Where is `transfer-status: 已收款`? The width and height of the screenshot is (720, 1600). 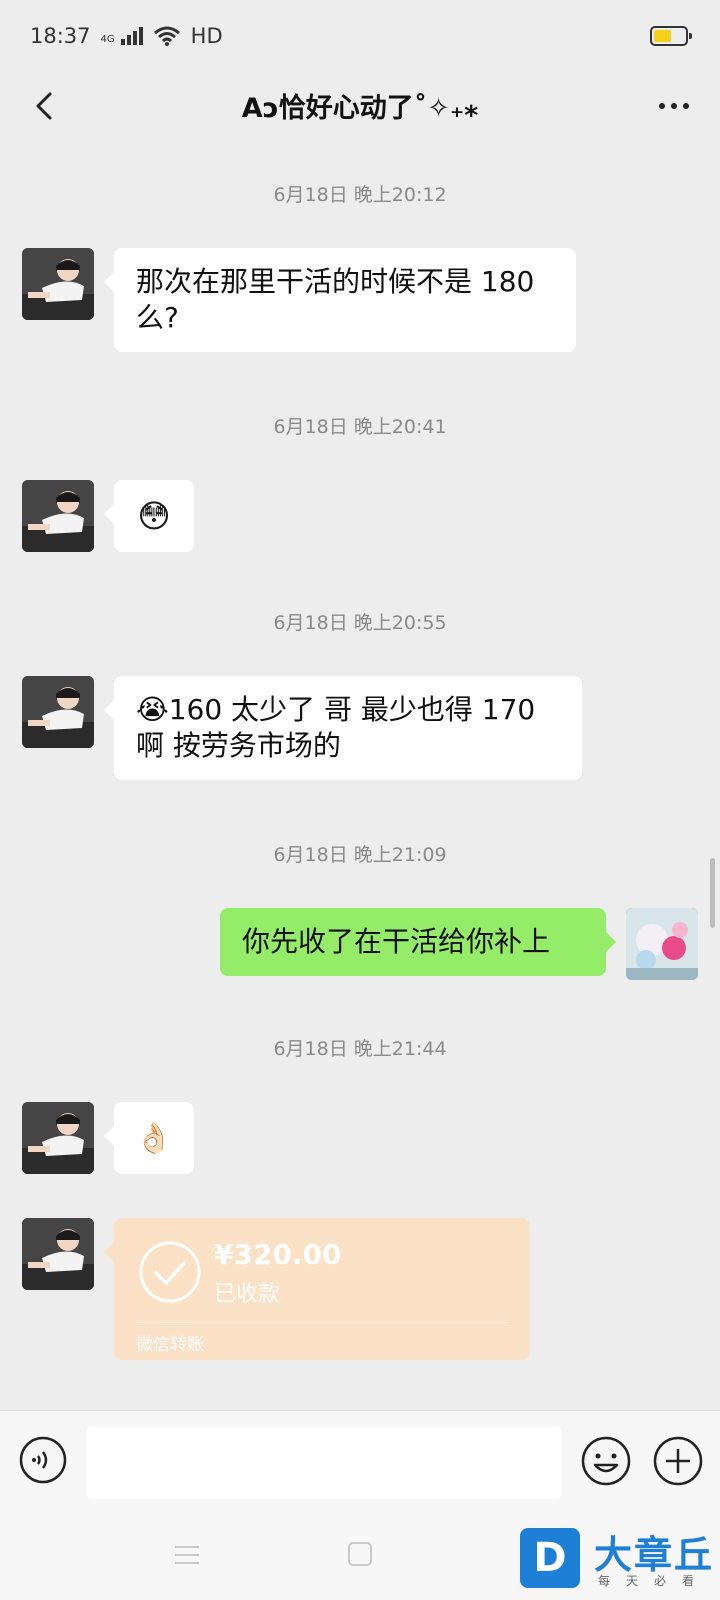
transfer-status: 已收款 is located at coordinates (247, 1294).